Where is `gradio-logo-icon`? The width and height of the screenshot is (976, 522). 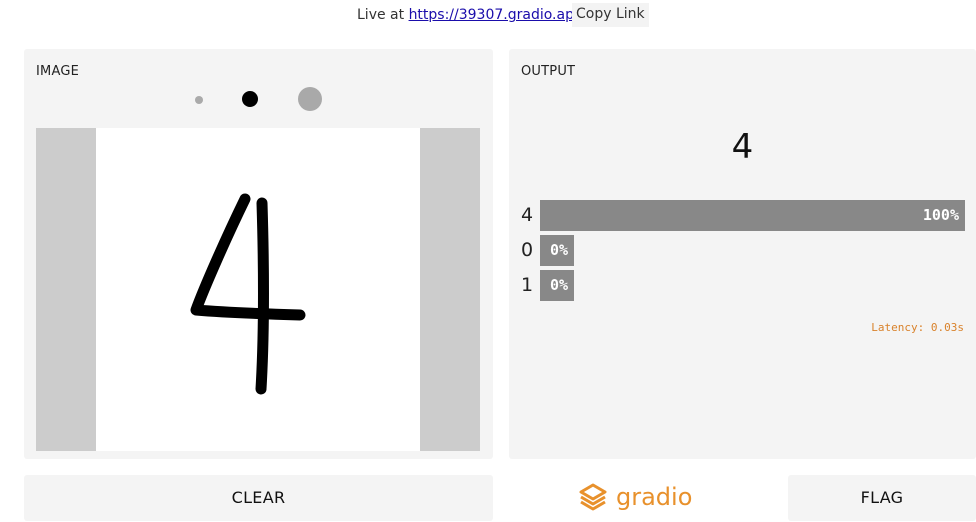 gradio-logo-icon is located at coordinates (593, 497).